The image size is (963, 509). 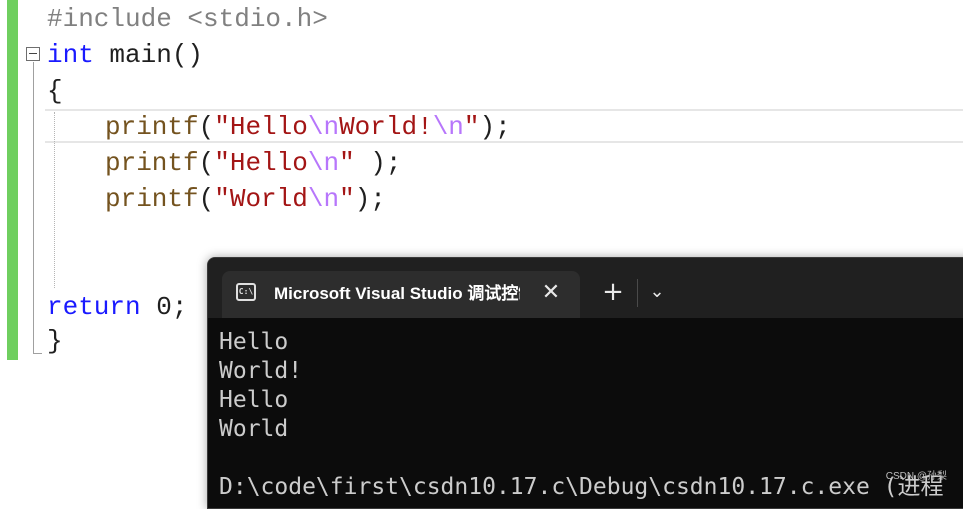 I want to click on terminal-titlebar: C:\ Microsoft Visual Studio 调试控制台 ✕ + ⌄, so click(x=585, y=288).